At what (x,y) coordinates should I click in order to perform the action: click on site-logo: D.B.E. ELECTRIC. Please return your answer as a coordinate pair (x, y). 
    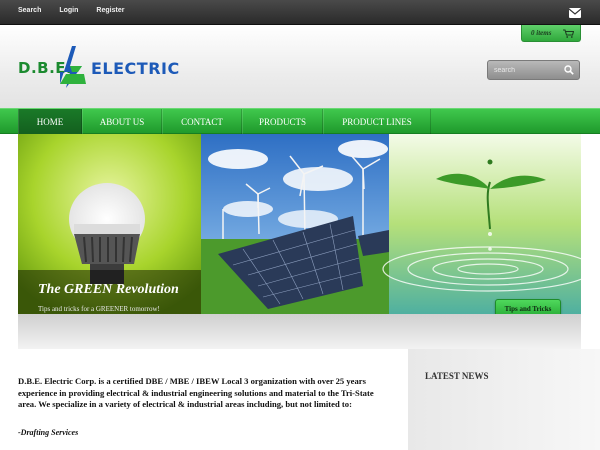
    Looking at the image, I should click on (98, 67).